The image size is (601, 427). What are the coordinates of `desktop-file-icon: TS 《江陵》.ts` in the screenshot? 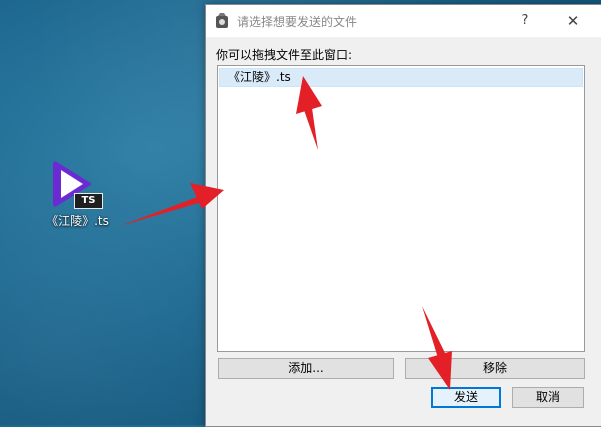 It's located at (80, 196).